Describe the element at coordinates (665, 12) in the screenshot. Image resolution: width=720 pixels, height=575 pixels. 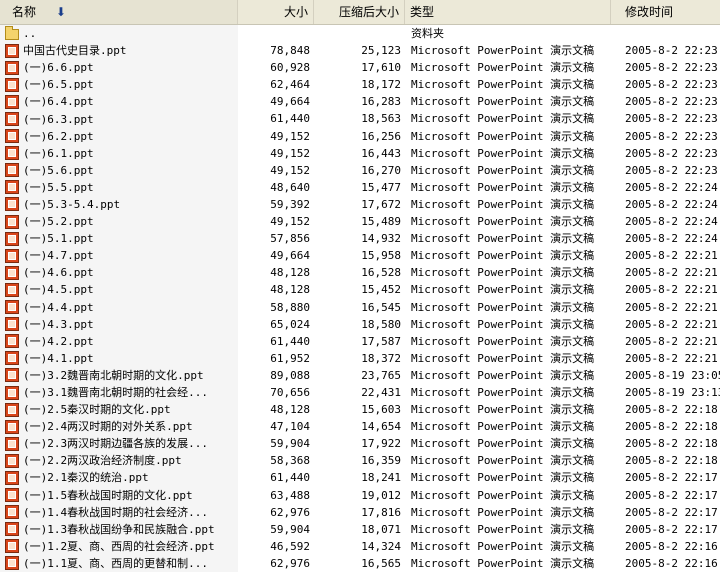
I see `column-header-modified: 修改时间` at that location.